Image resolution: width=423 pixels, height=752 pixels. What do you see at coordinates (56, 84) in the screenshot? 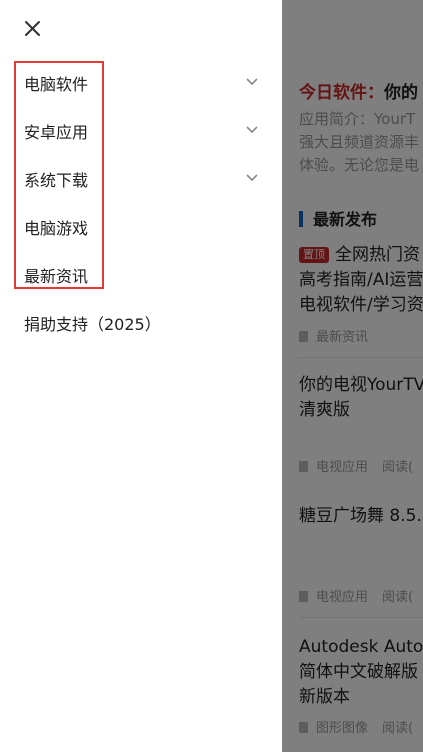
I see `menu-item-label: 电脑软件` at bounding box center [56, 84].